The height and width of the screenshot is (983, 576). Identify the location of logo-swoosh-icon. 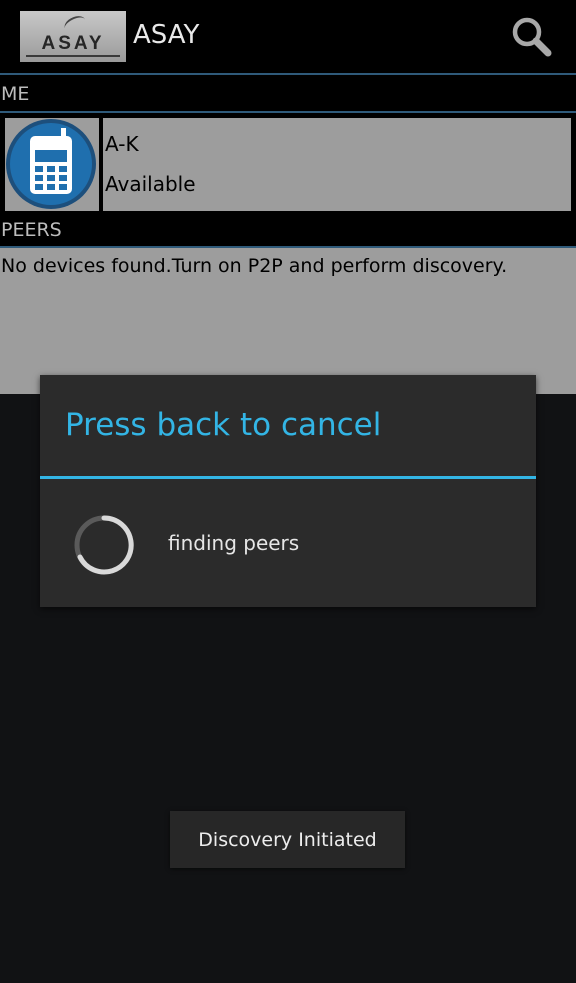
(75, 24).